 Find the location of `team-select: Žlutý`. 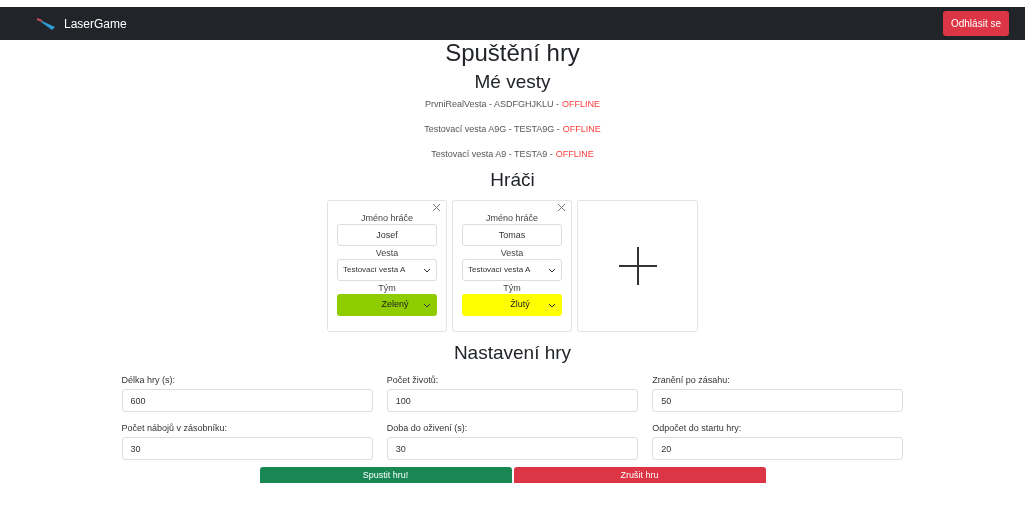

team-select: Žlutý is located at coordinates (512, 305).